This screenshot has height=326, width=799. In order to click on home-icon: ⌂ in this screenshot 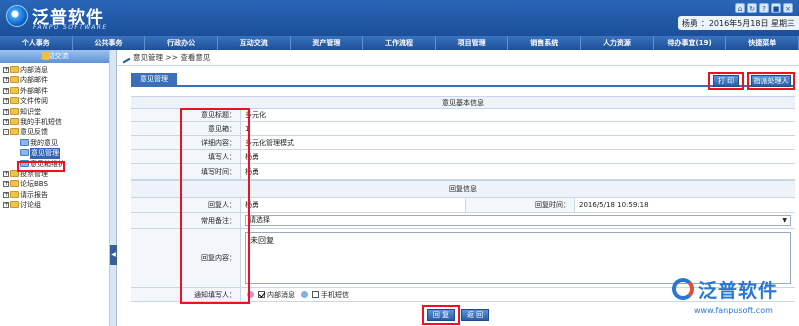, I will do `click(740, 8)`.